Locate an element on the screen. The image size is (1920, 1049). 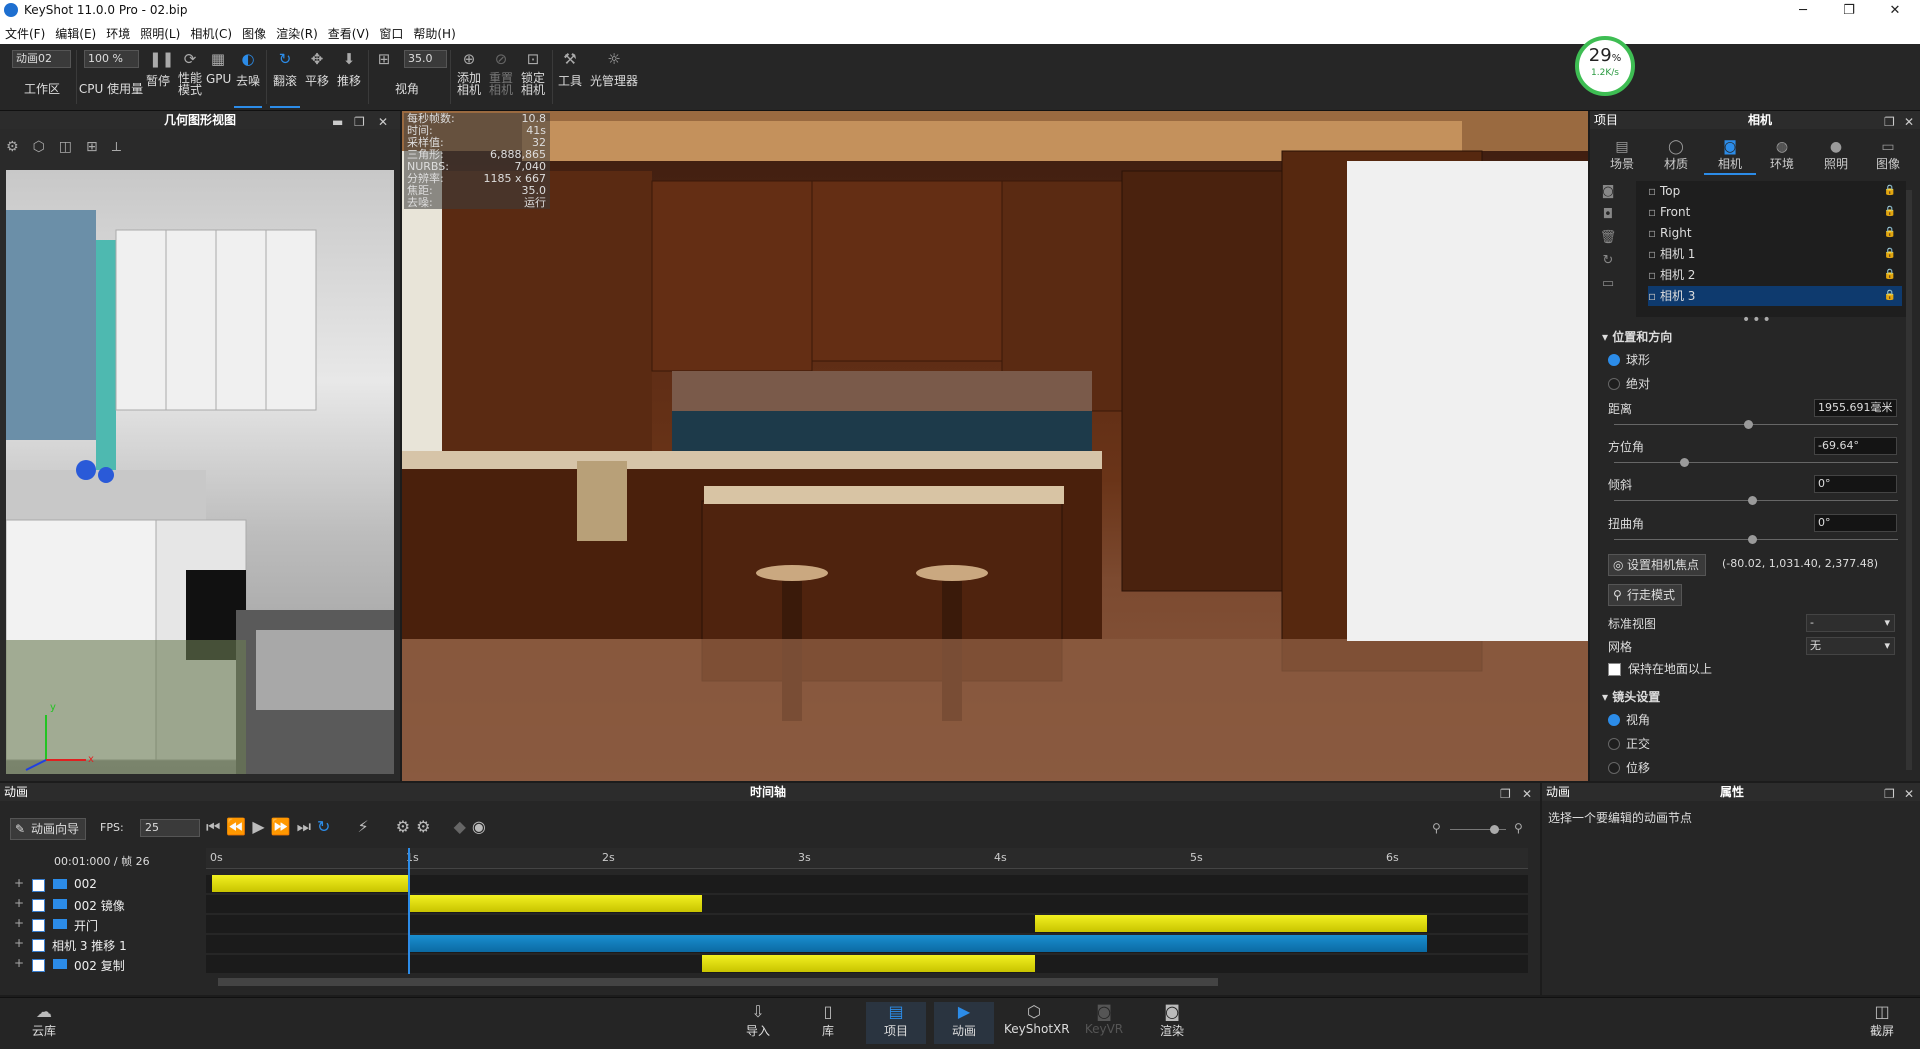
prev-frame-icon: ⏪ is located at coordinates (239, 826).